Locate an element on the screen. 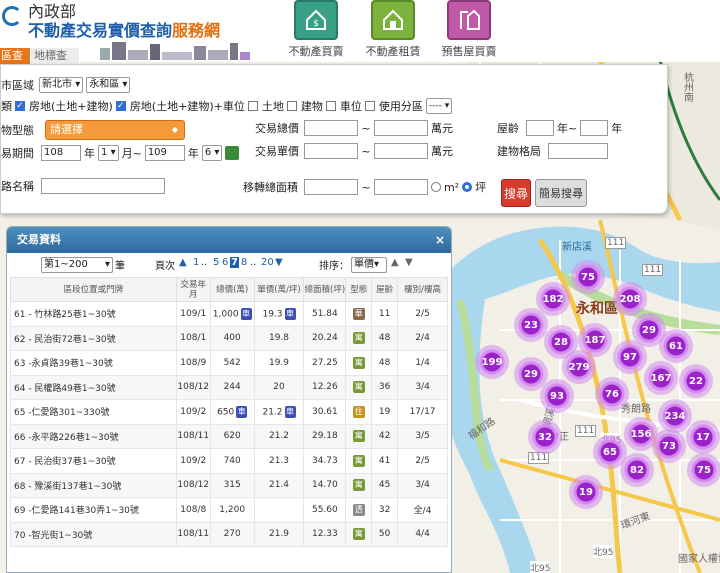 The height and width of the screenshot is (573, 720). site-title: 不動產交易實價查詢服務網 is located at coordinates (124, 29).